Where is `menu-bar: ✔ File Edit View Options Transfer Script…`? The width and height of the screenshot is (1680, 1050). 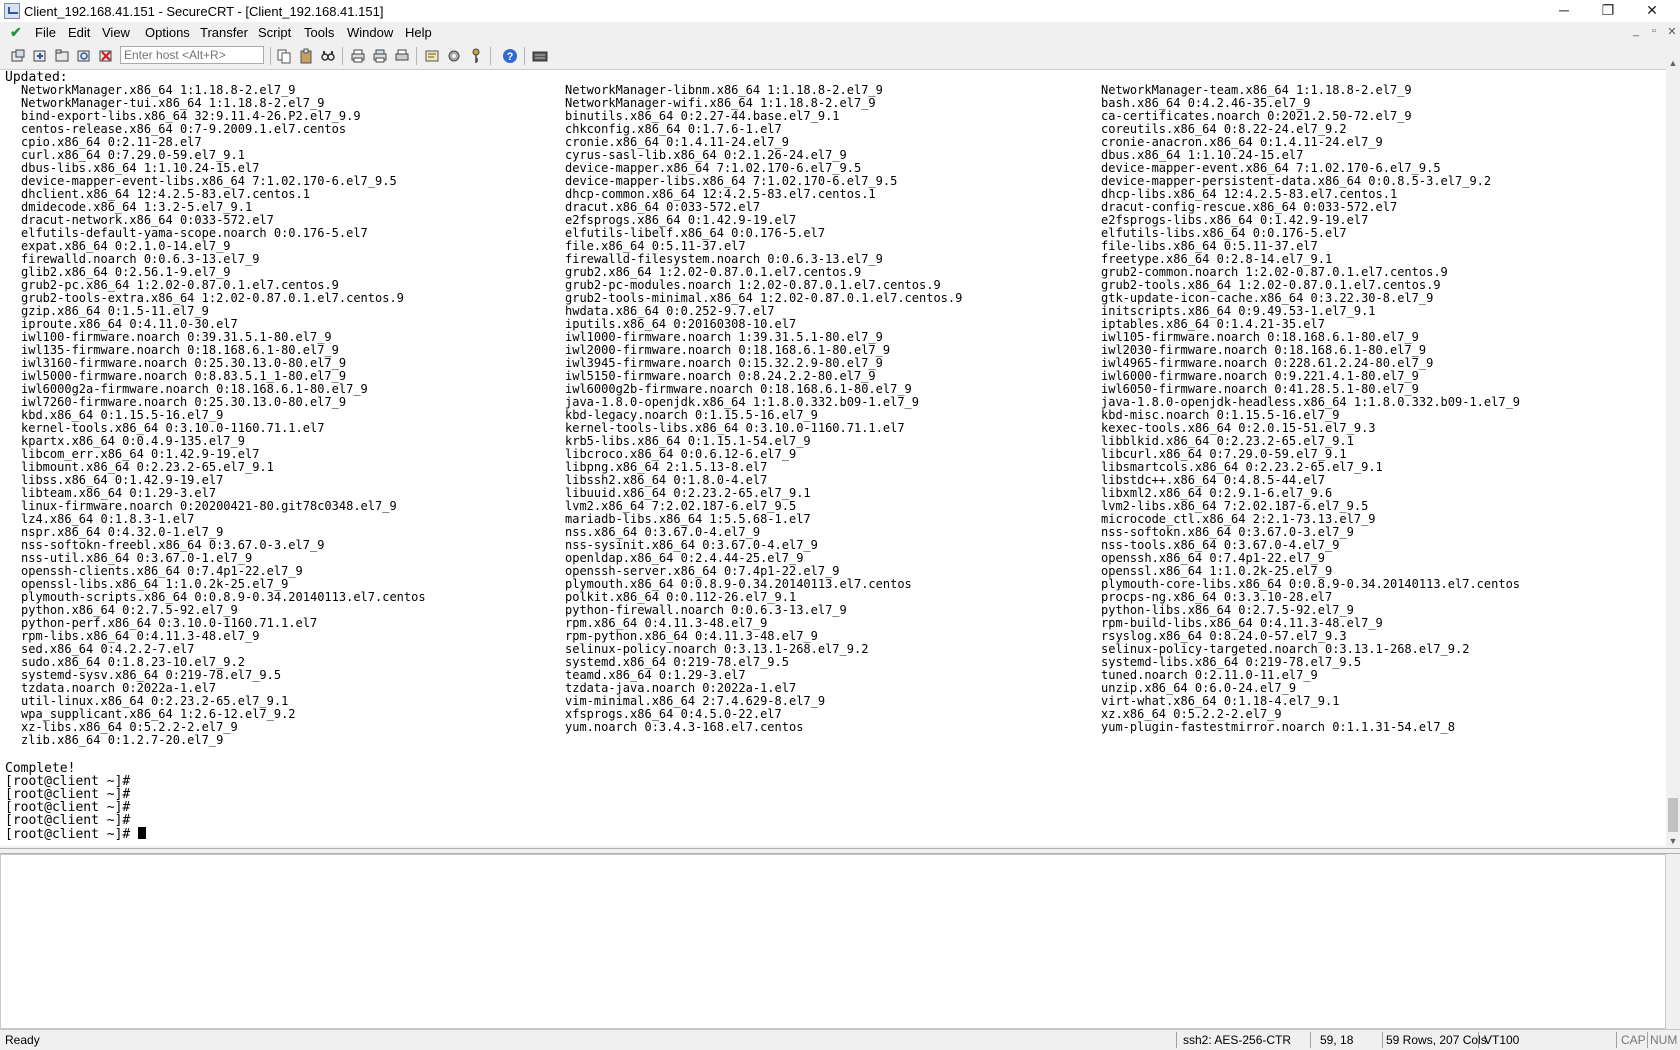 menu-bar: ✔ File Edit View Options Transfer Script… is located at coordinates (840, 32).